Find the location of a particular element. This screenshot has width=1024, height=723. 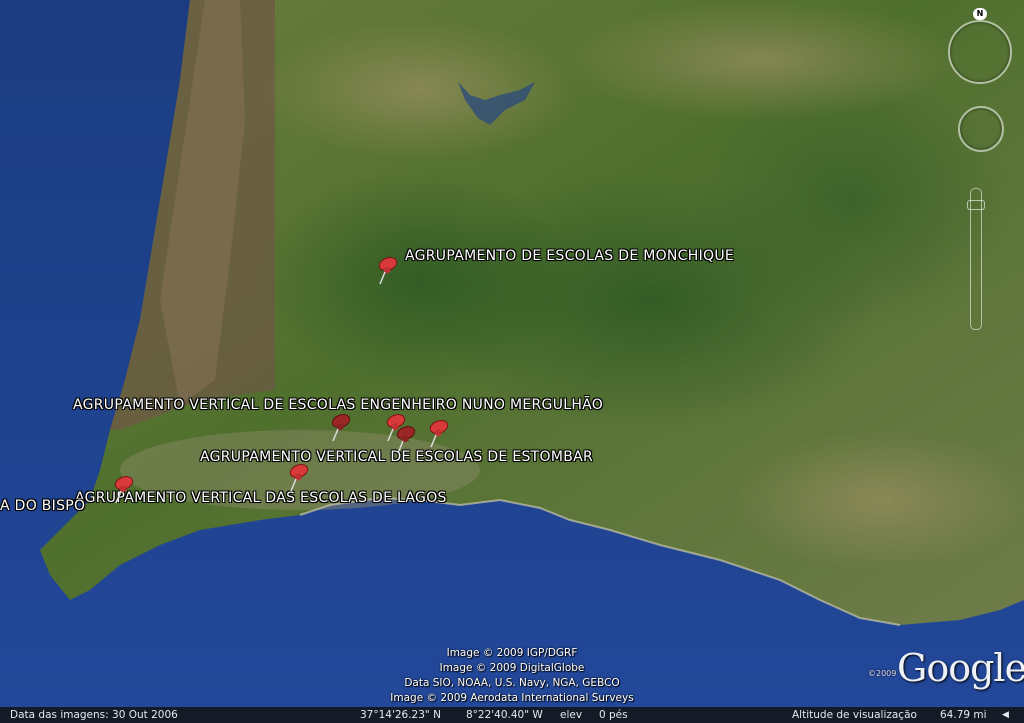

google-logo: Google is located at coordinates (960, 668).